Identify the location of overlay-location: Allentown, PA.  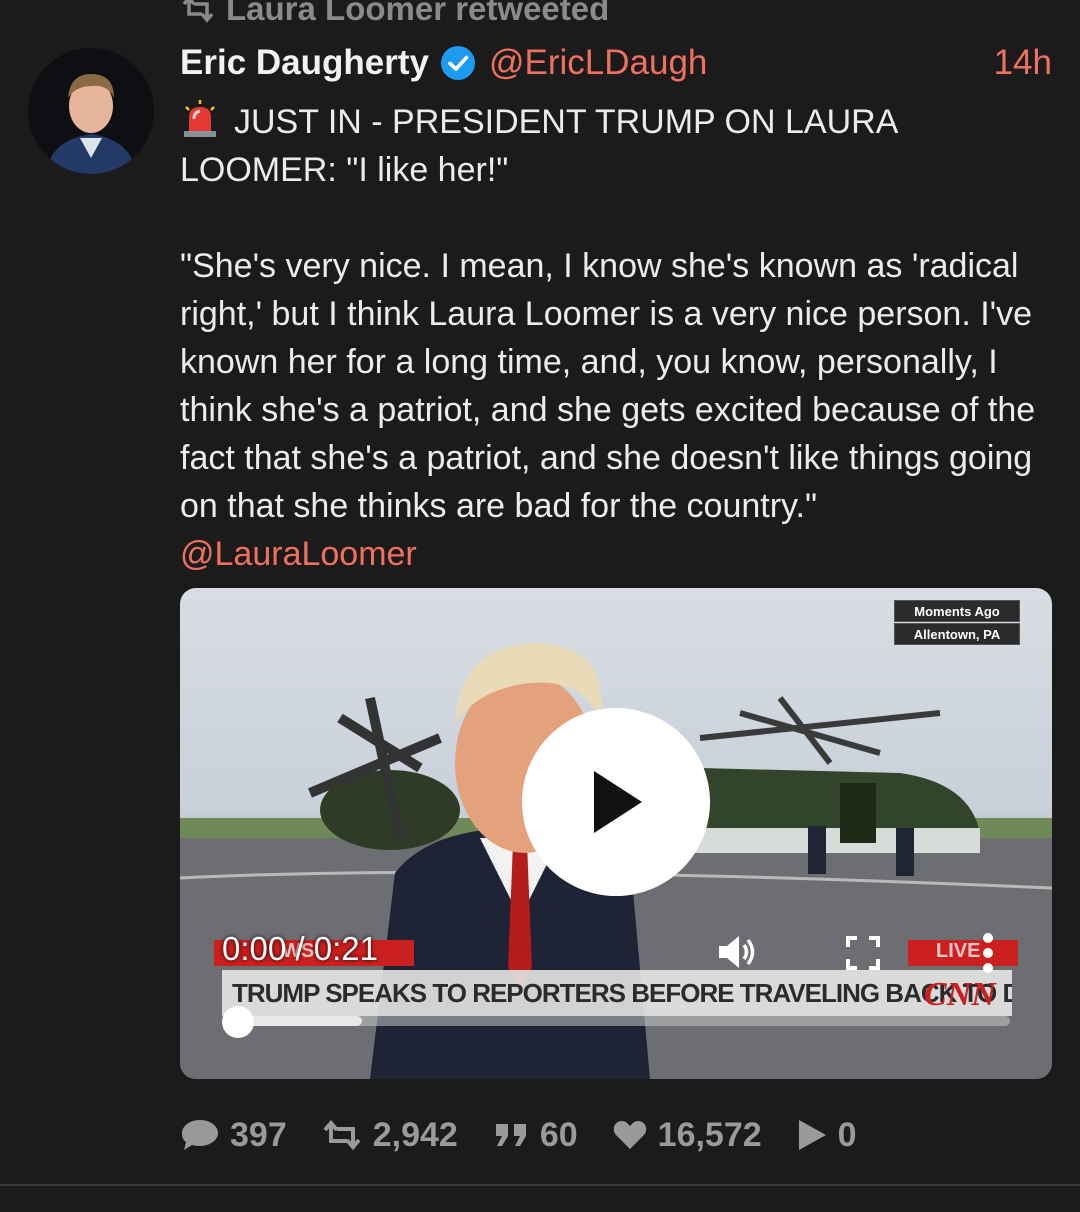
(957, 634).